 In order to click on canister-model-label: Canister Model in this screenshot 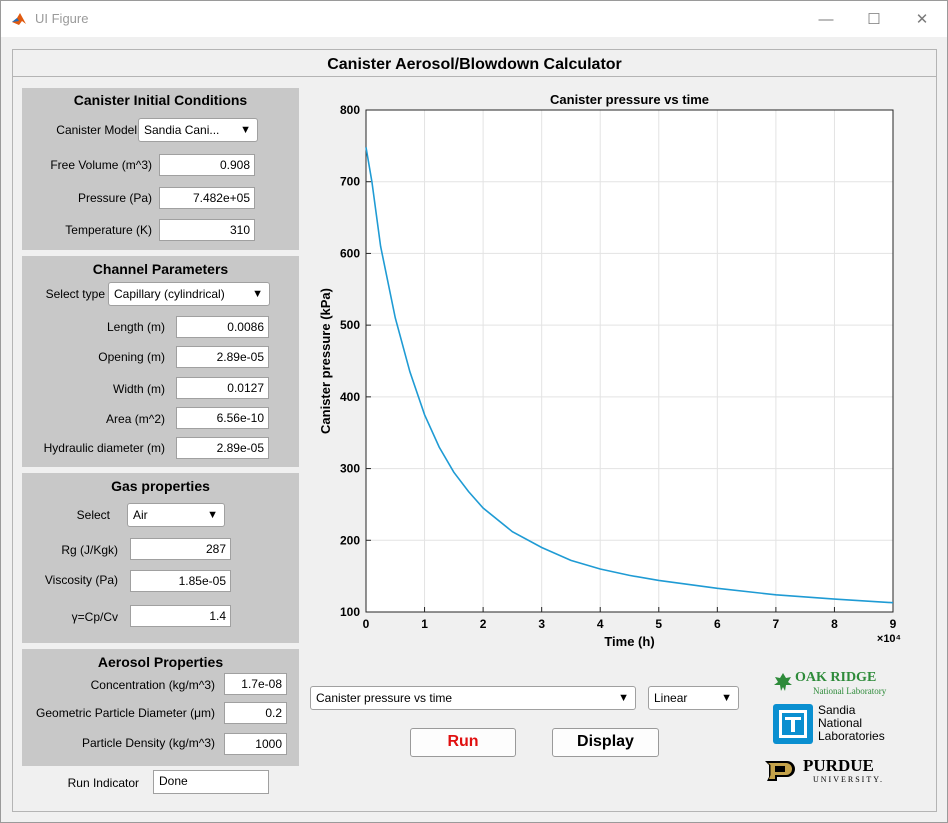, I will do `click(96, 130)`.